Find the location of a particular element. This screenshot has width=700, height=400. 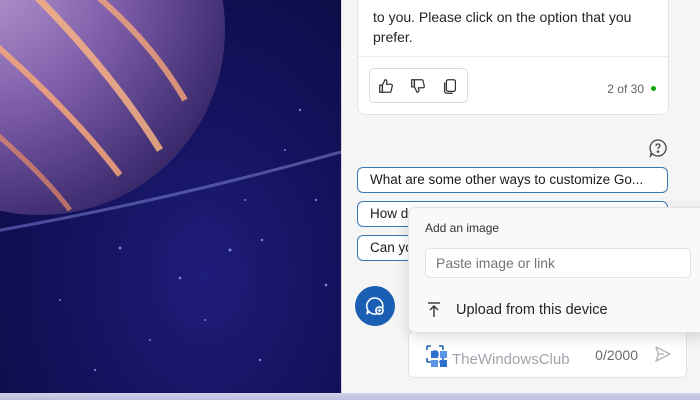

taskbar-edge is located at coordinates (350, 396).